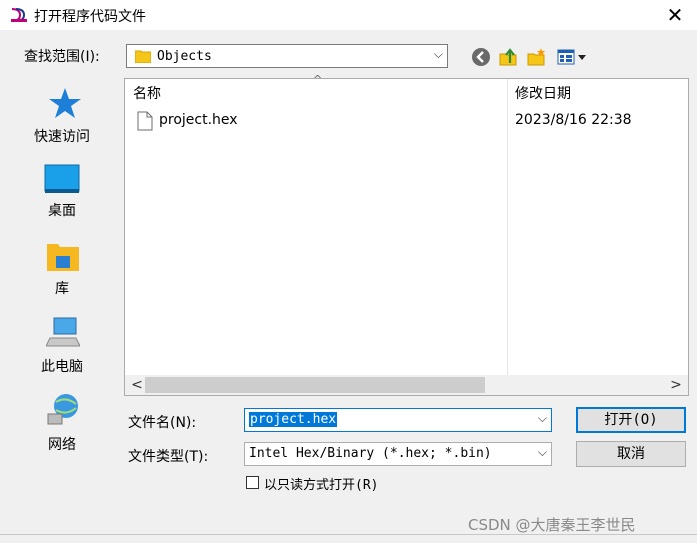 This screenshot has width=697, height=543. Describe the element at coordinates (321, 483) in the screenshot. I see `readonly-label: 以只读方式打开(R)` at that location.